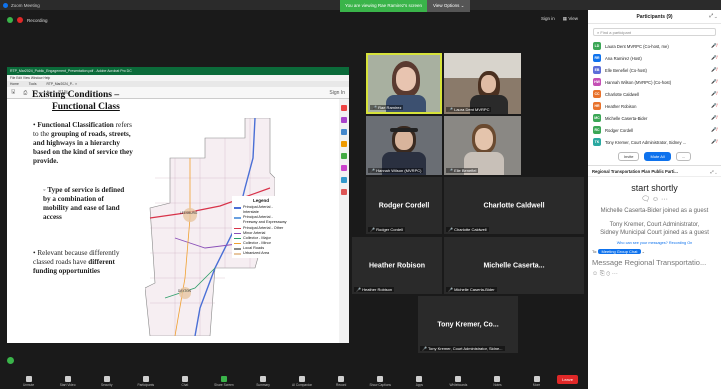 Image resolution: width=721 pixels, height=389 pixels. I want to click on pdf-tab: Tools, so click(32, 84).